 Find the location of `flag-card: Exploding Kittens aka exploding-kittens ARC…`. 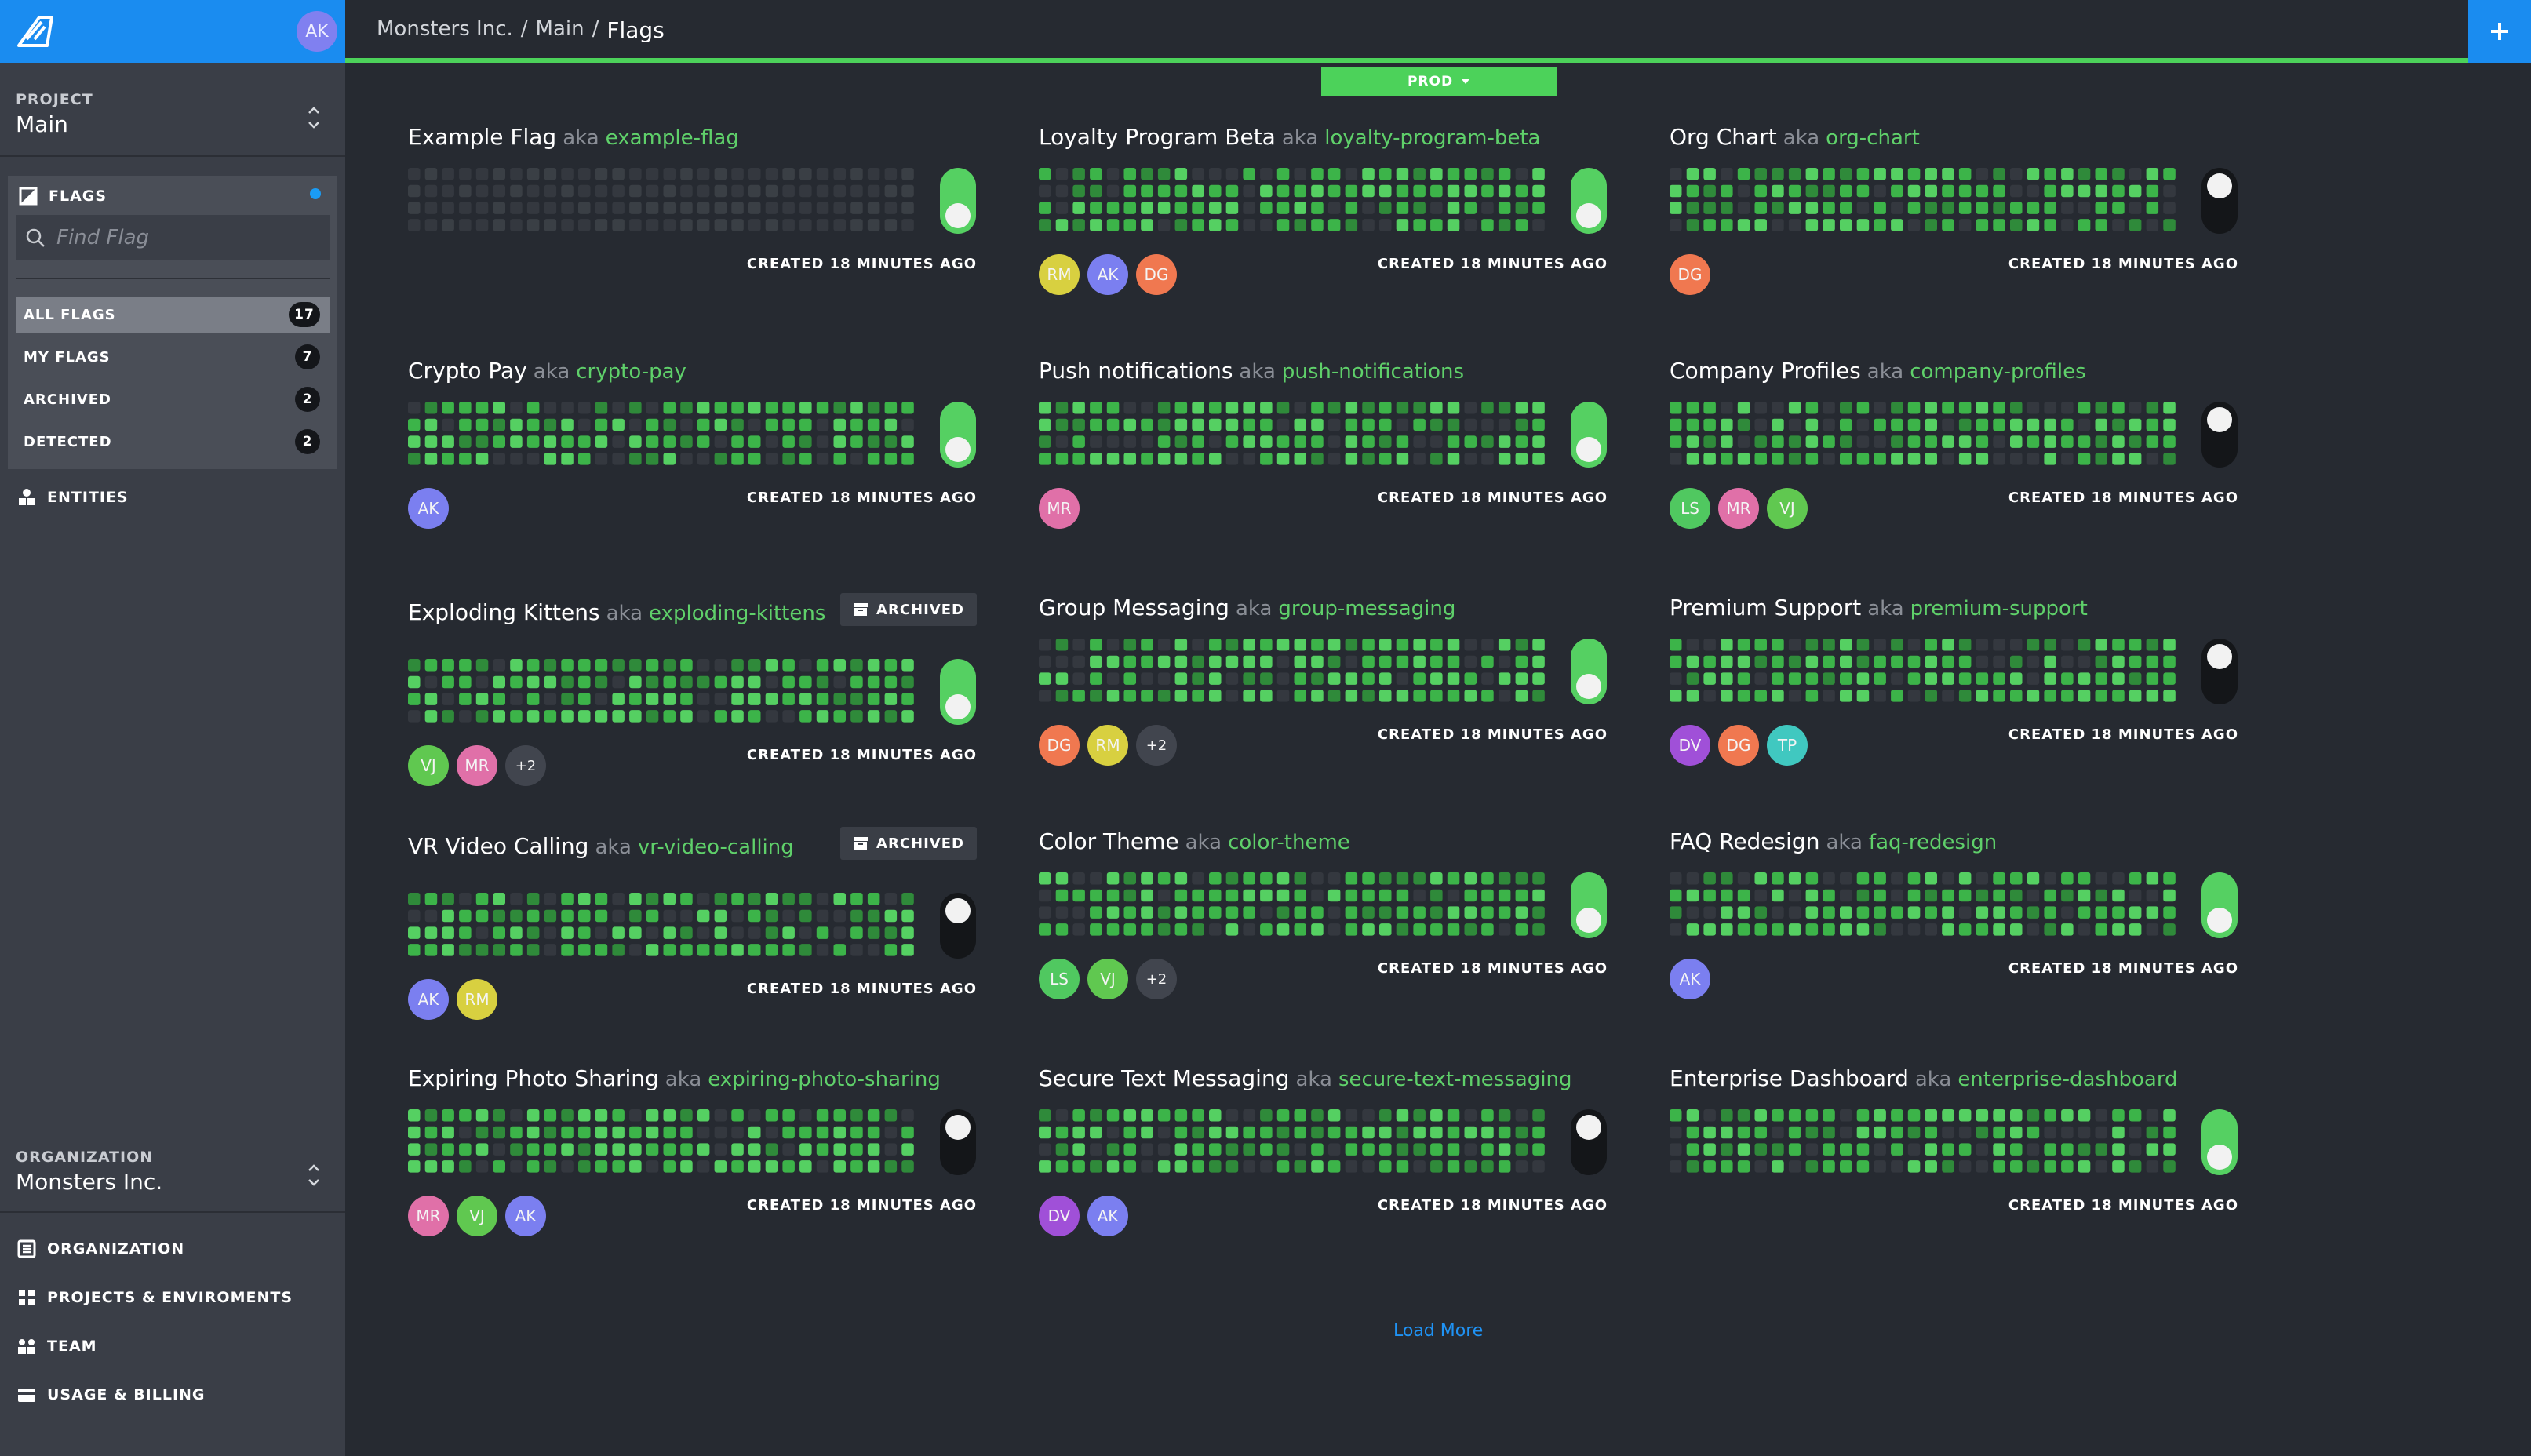

flag-card: Exploding Kittens aka exploding-kittens ARC… is located at coordinates (693, 691).